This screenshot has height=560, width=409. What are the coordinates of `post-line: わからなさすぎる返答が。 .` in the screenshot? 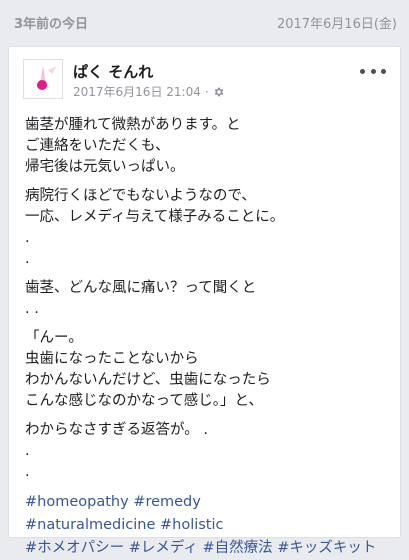 It's located at (116, 430).